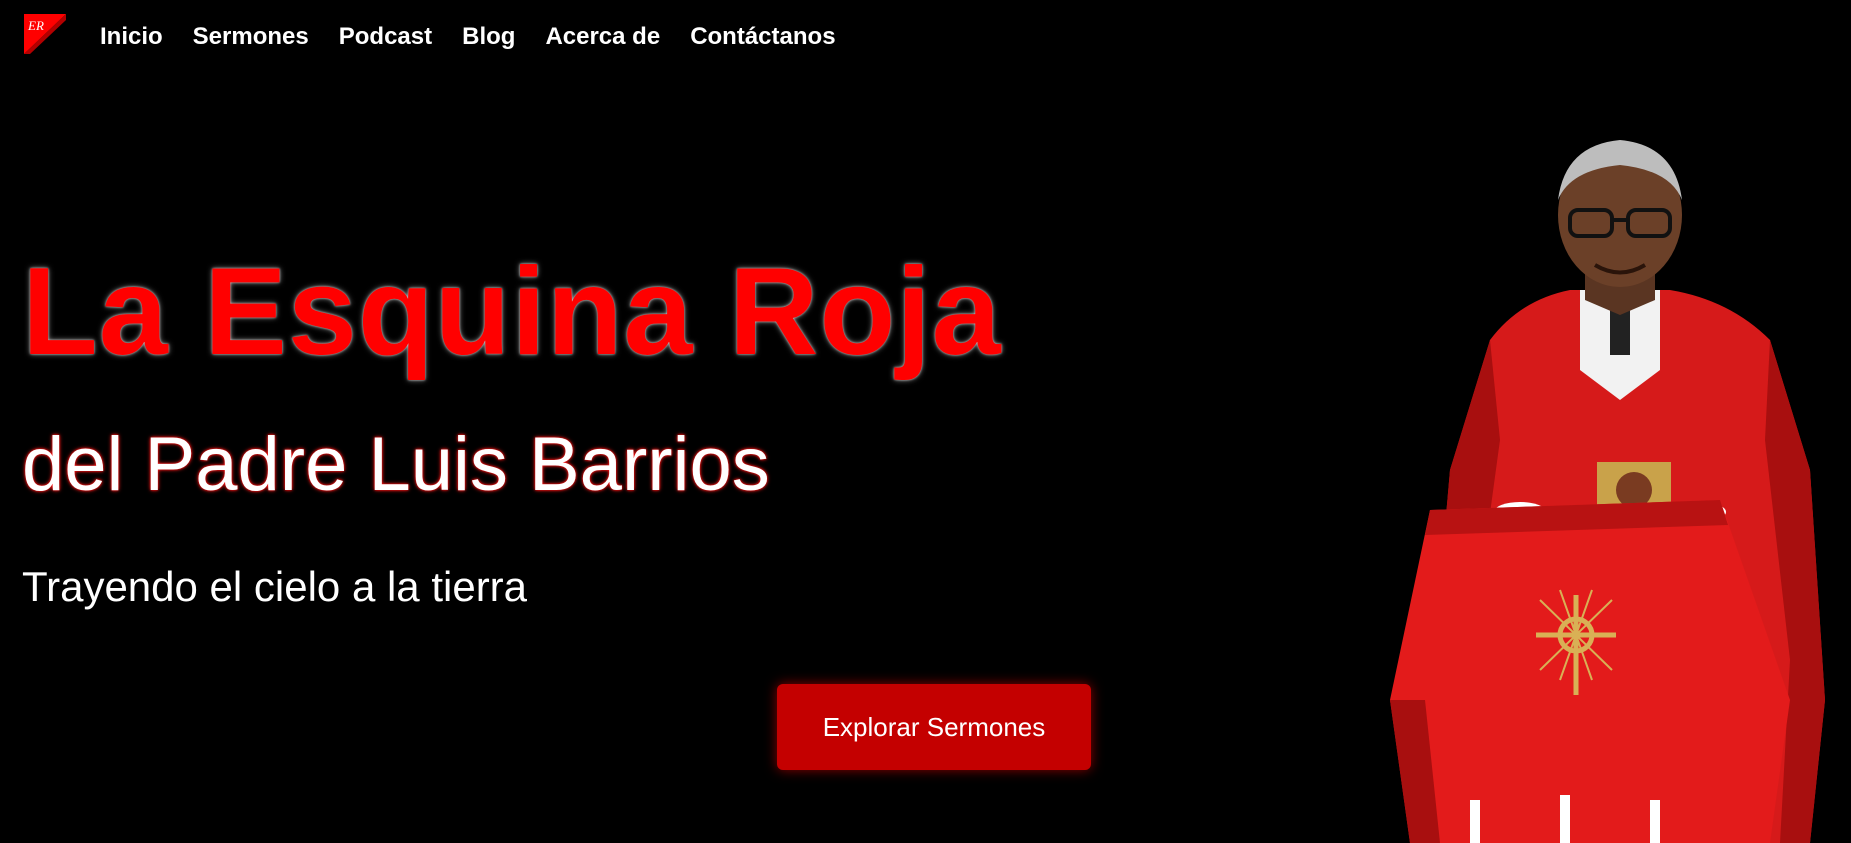 The height and width of the screenshot is (843, 1851). I want to click on nav-item-podcast: Podcast, so click(385, 37).